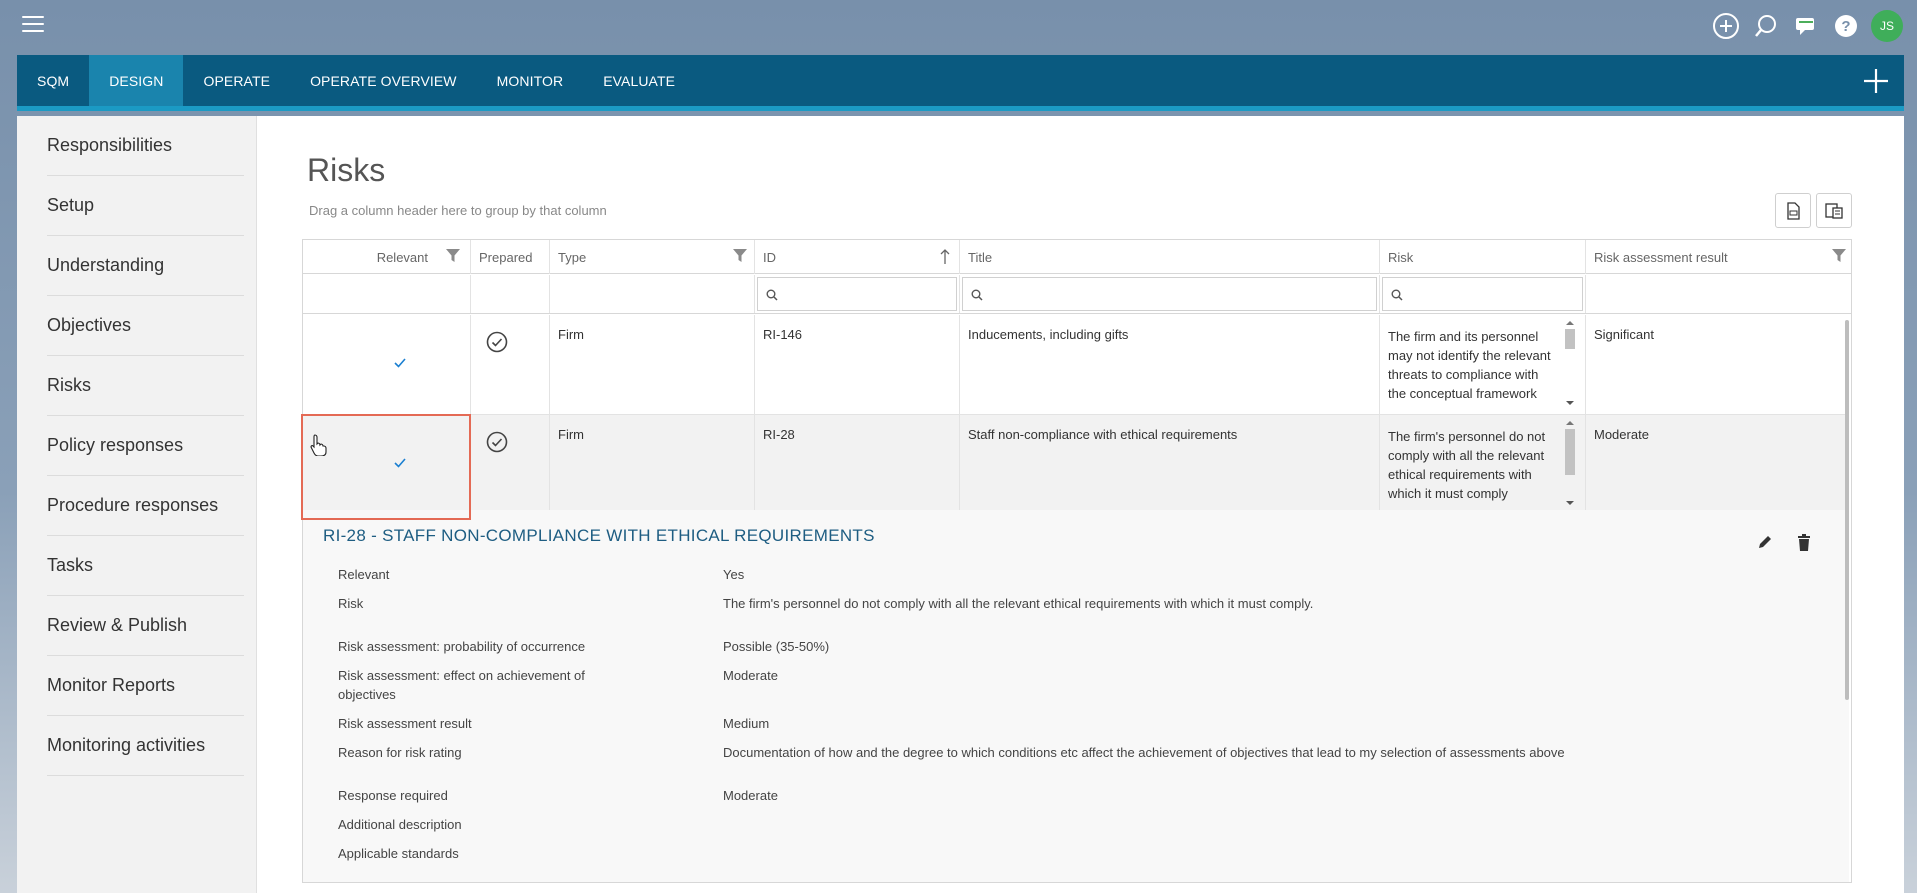 The height and width of the screenshot is (893, 1917). I want to click on top-icons: ? JS, so click(1807, 26).